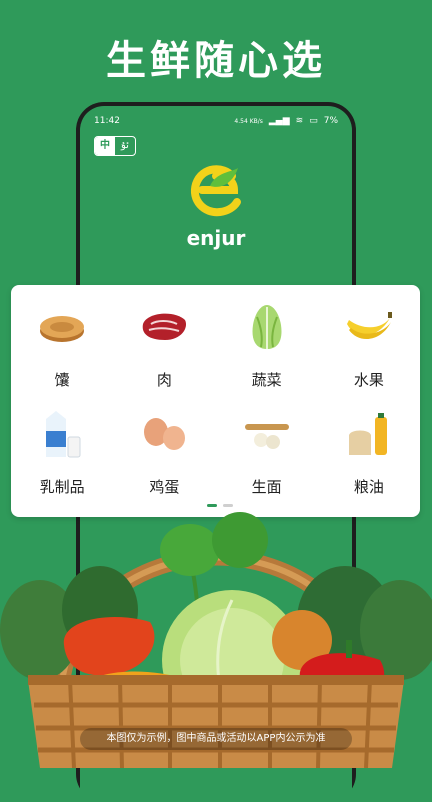 The height and width of the screenshot is (802, 432). I want to click on brand-name: enjur, so click(216, 238).